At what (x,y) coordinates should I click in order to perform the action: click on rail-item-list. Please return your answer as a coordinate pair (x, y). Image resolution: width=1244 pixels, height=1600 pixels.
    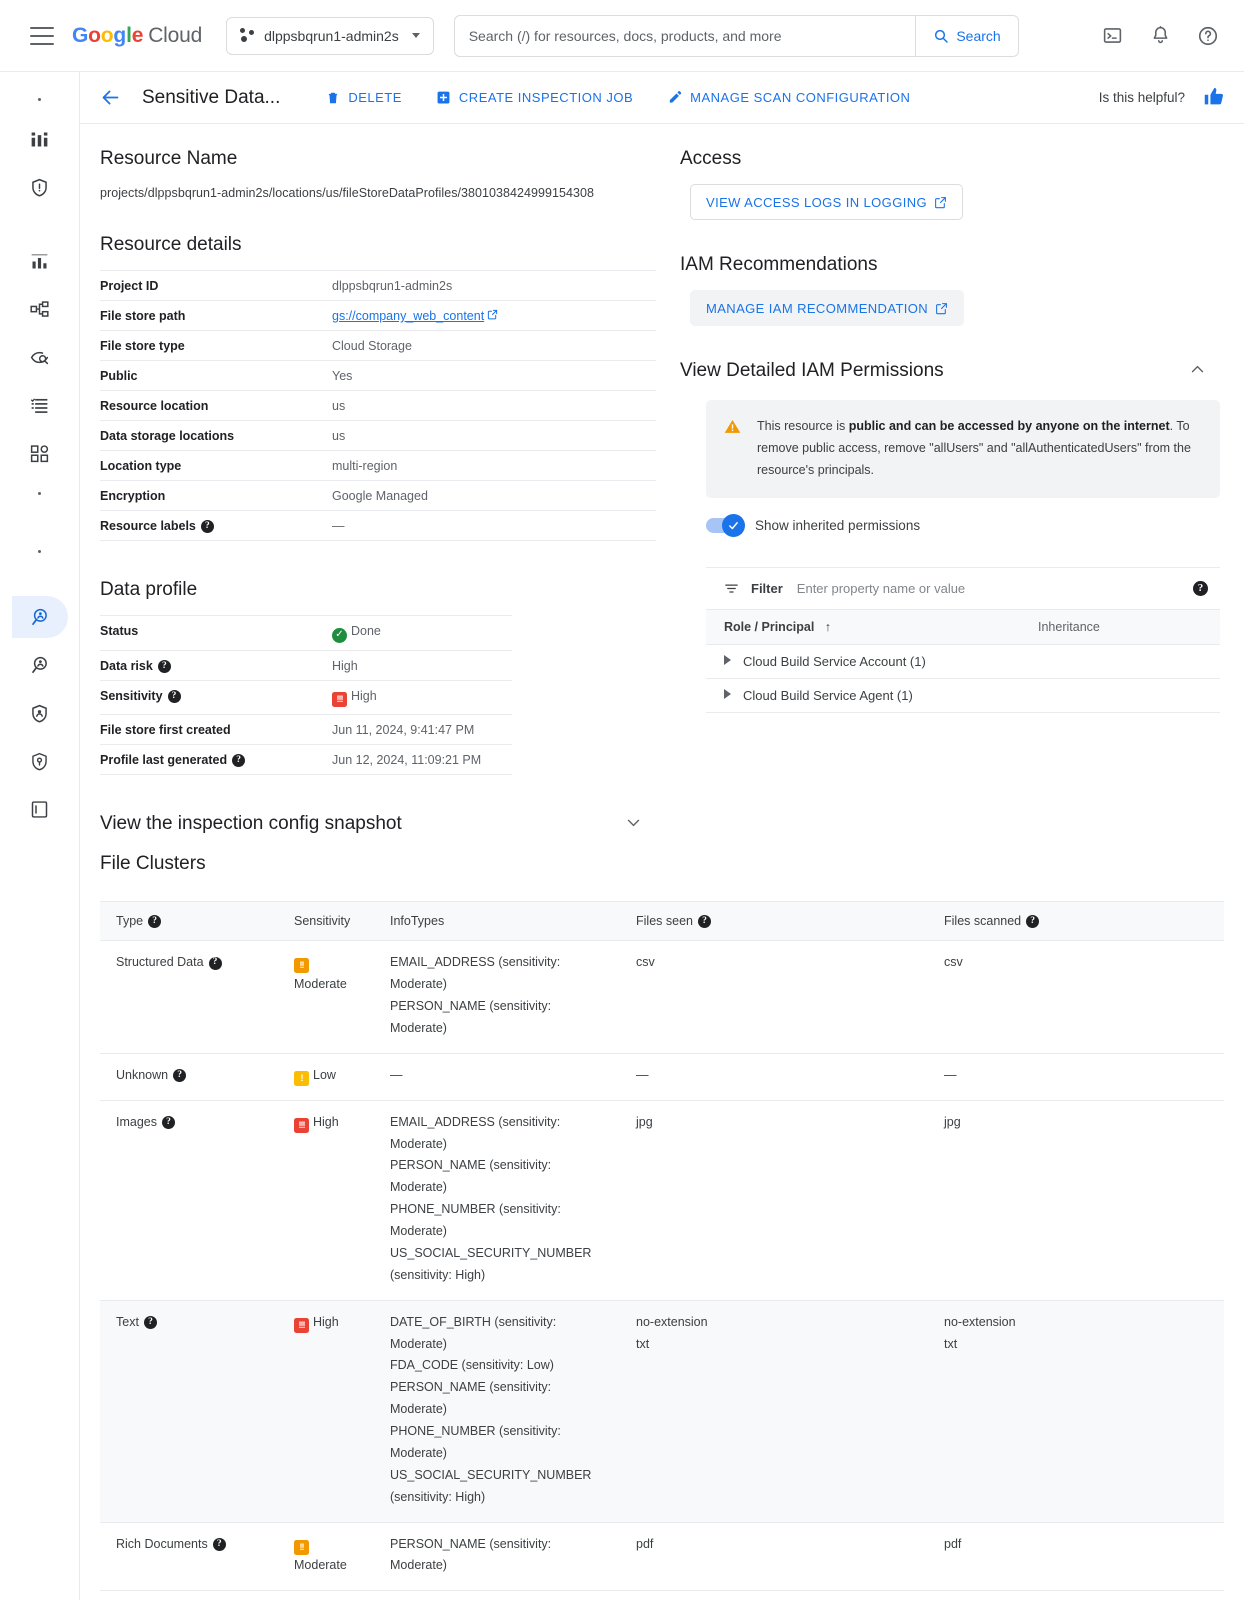
    Looking at the image, I should click on (40, 405).